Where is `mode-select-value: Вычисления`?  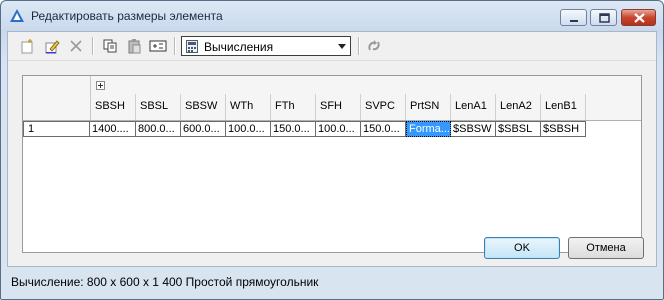
mode-select-value: Вычисления is located at coordinates (239, 47).